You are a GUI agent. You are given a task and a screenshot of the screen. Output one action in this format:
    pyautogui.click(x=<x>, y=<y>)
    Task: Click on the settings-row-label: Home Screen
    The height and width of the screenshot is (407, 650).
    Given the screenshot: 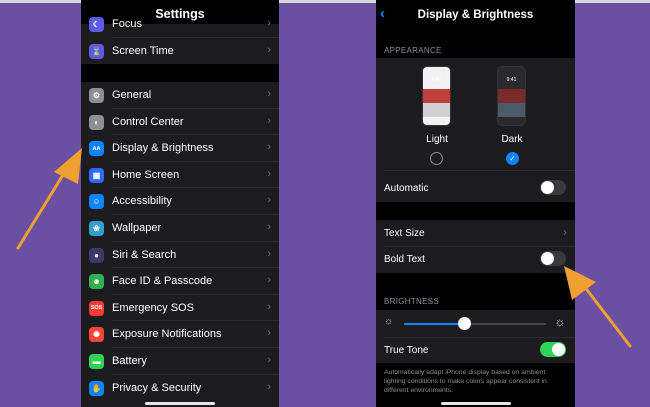 What is the action you would take?
    pyautogui.click(x=146, y=174)
    